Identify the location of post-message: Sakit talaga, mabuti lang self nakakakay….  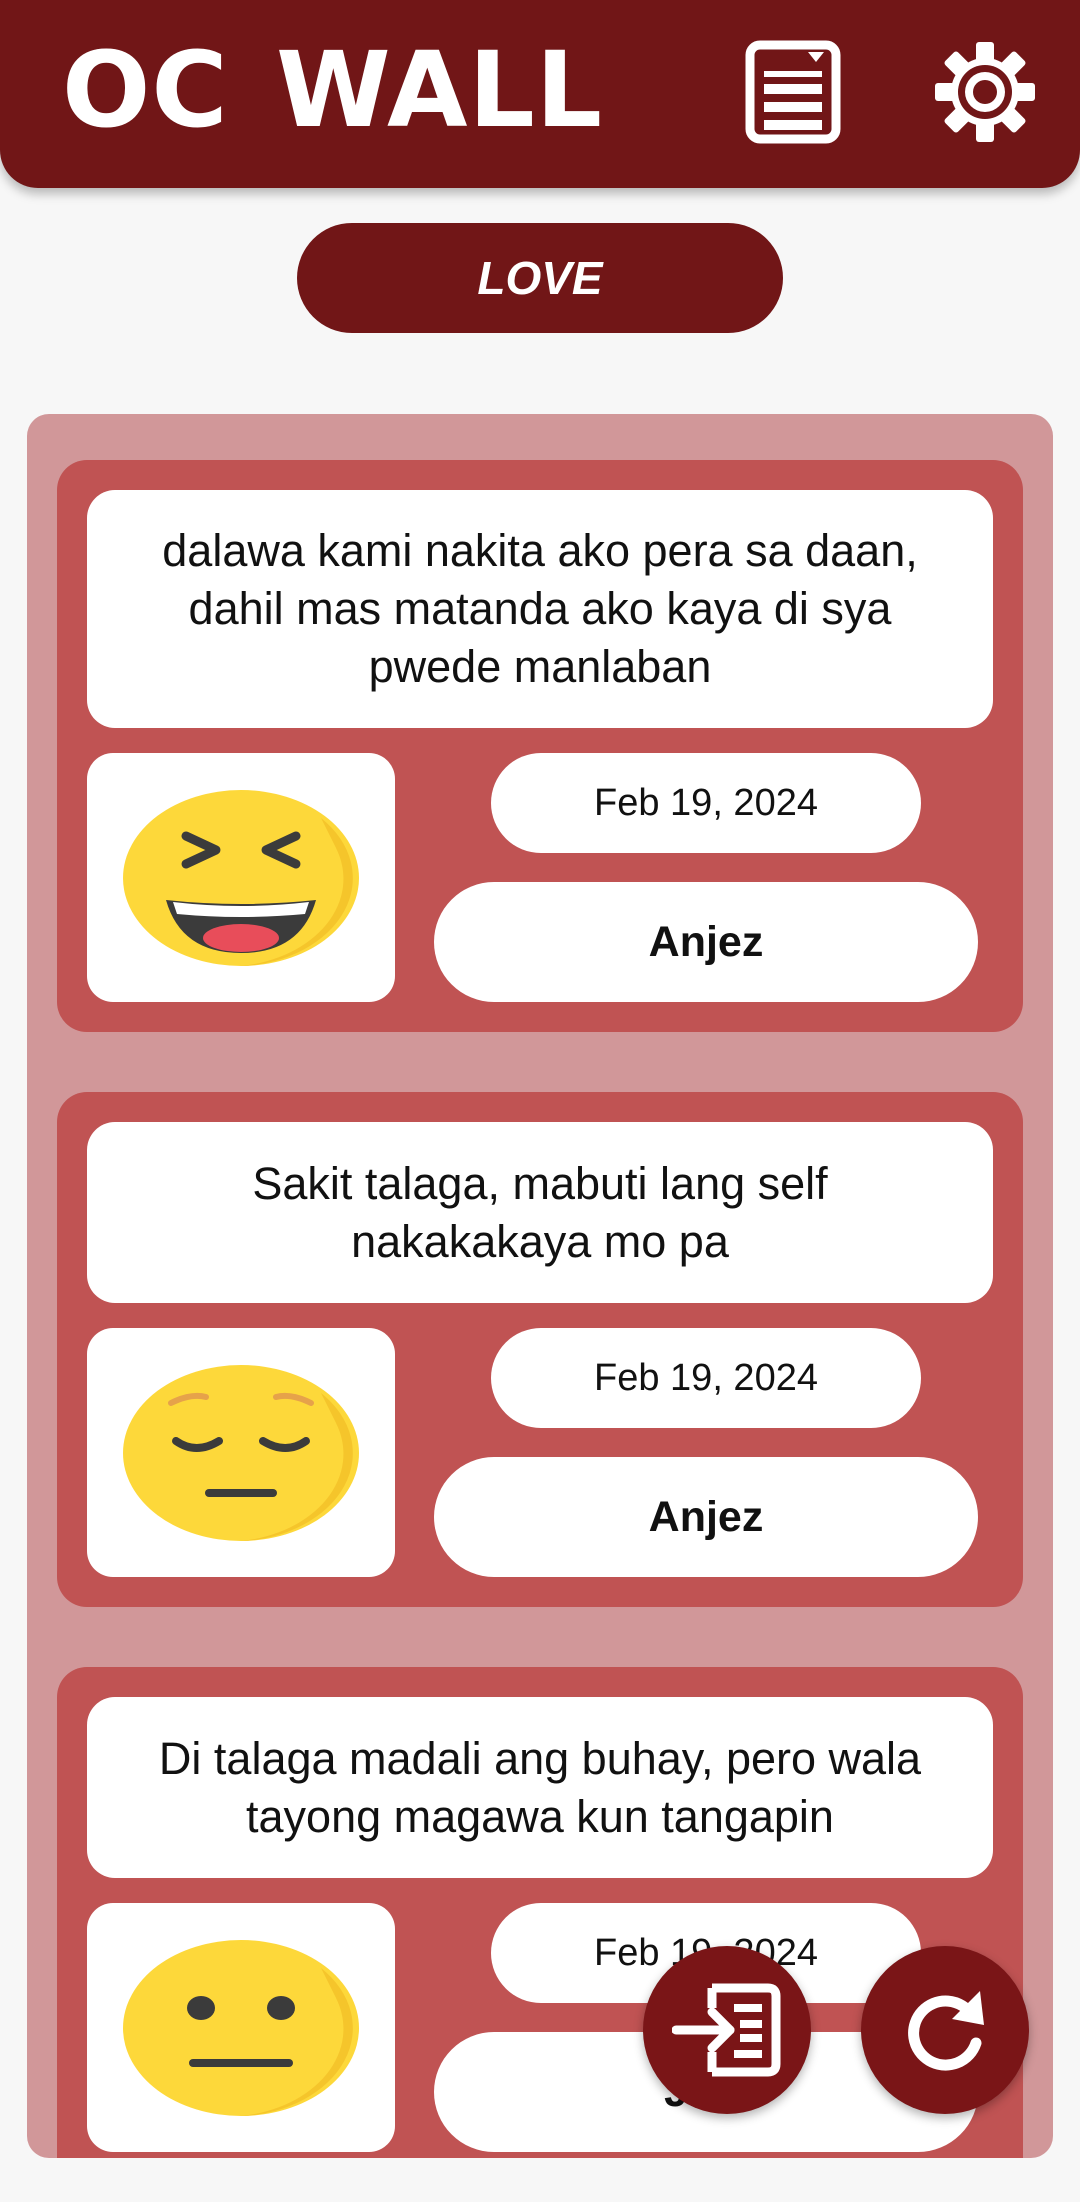
(540, 1212).